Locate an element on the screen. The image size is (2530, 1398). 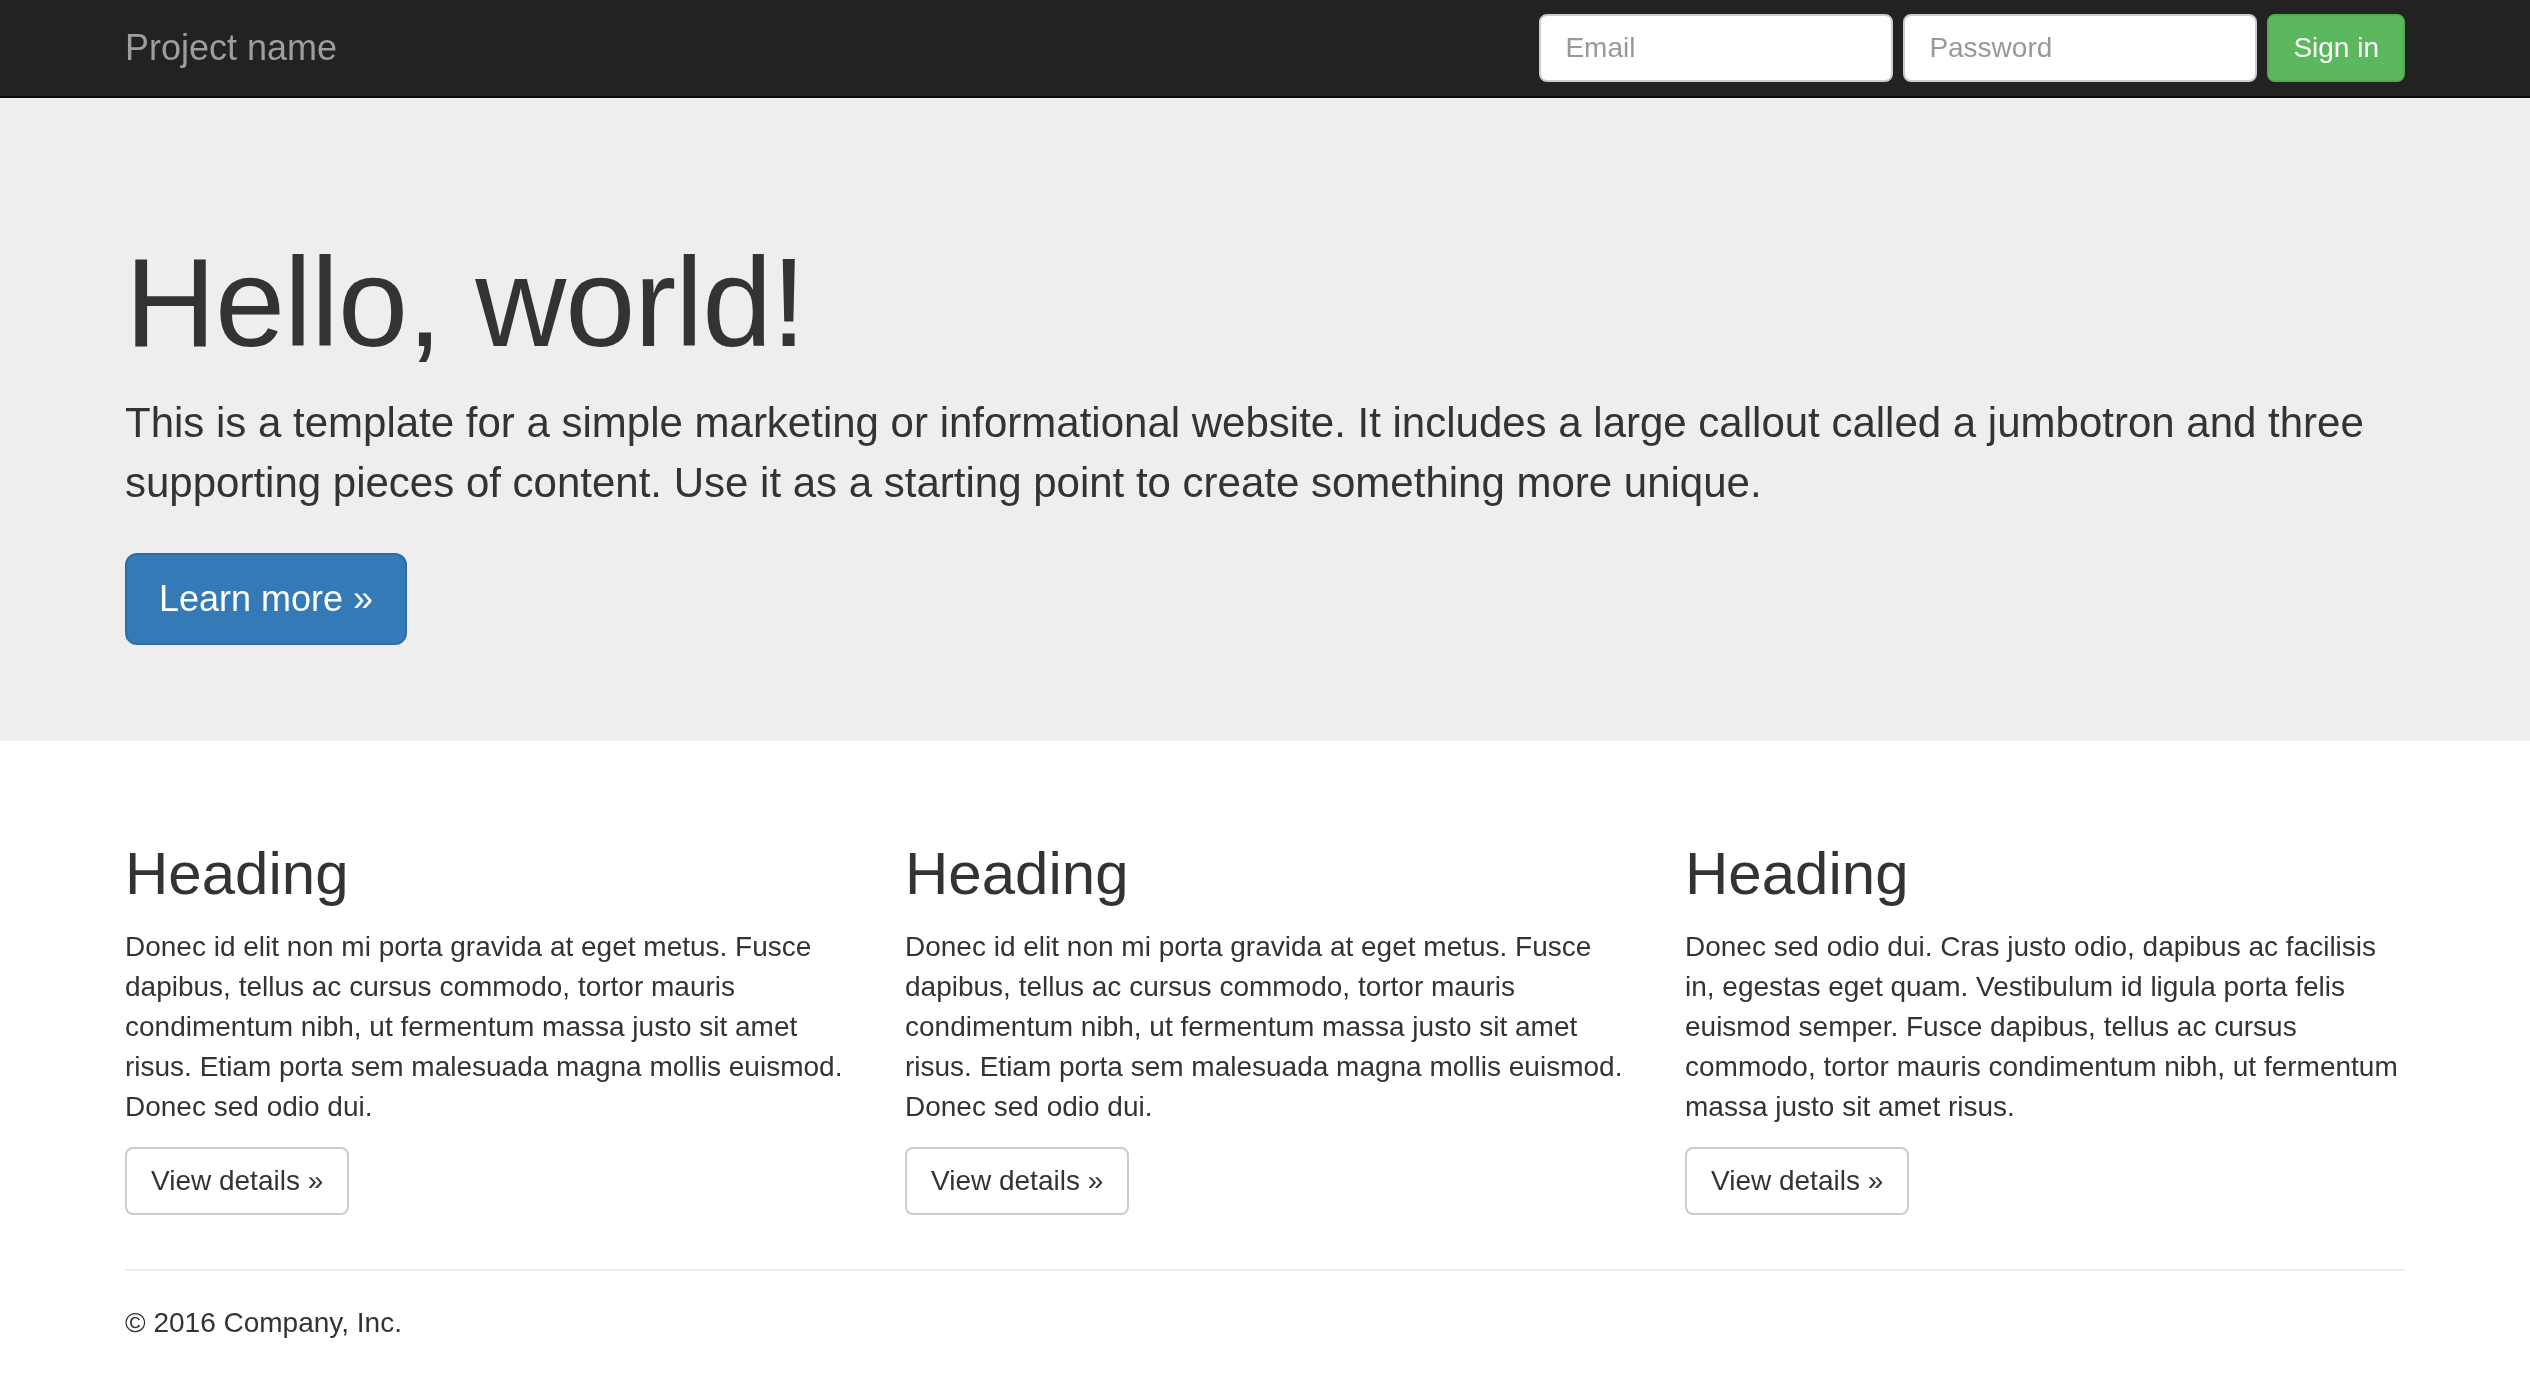
footer-text: © 2016 Company, Inc. is located at coordinates (264, 1322).